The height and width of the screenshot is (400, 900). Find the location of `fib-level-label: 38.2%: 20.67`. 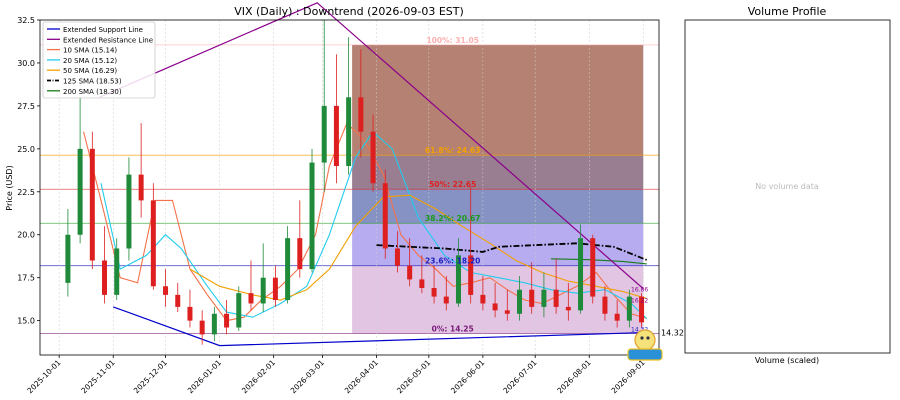

fib-level-label: 38.2%: 20.67 is located at coordinates (452, 218).